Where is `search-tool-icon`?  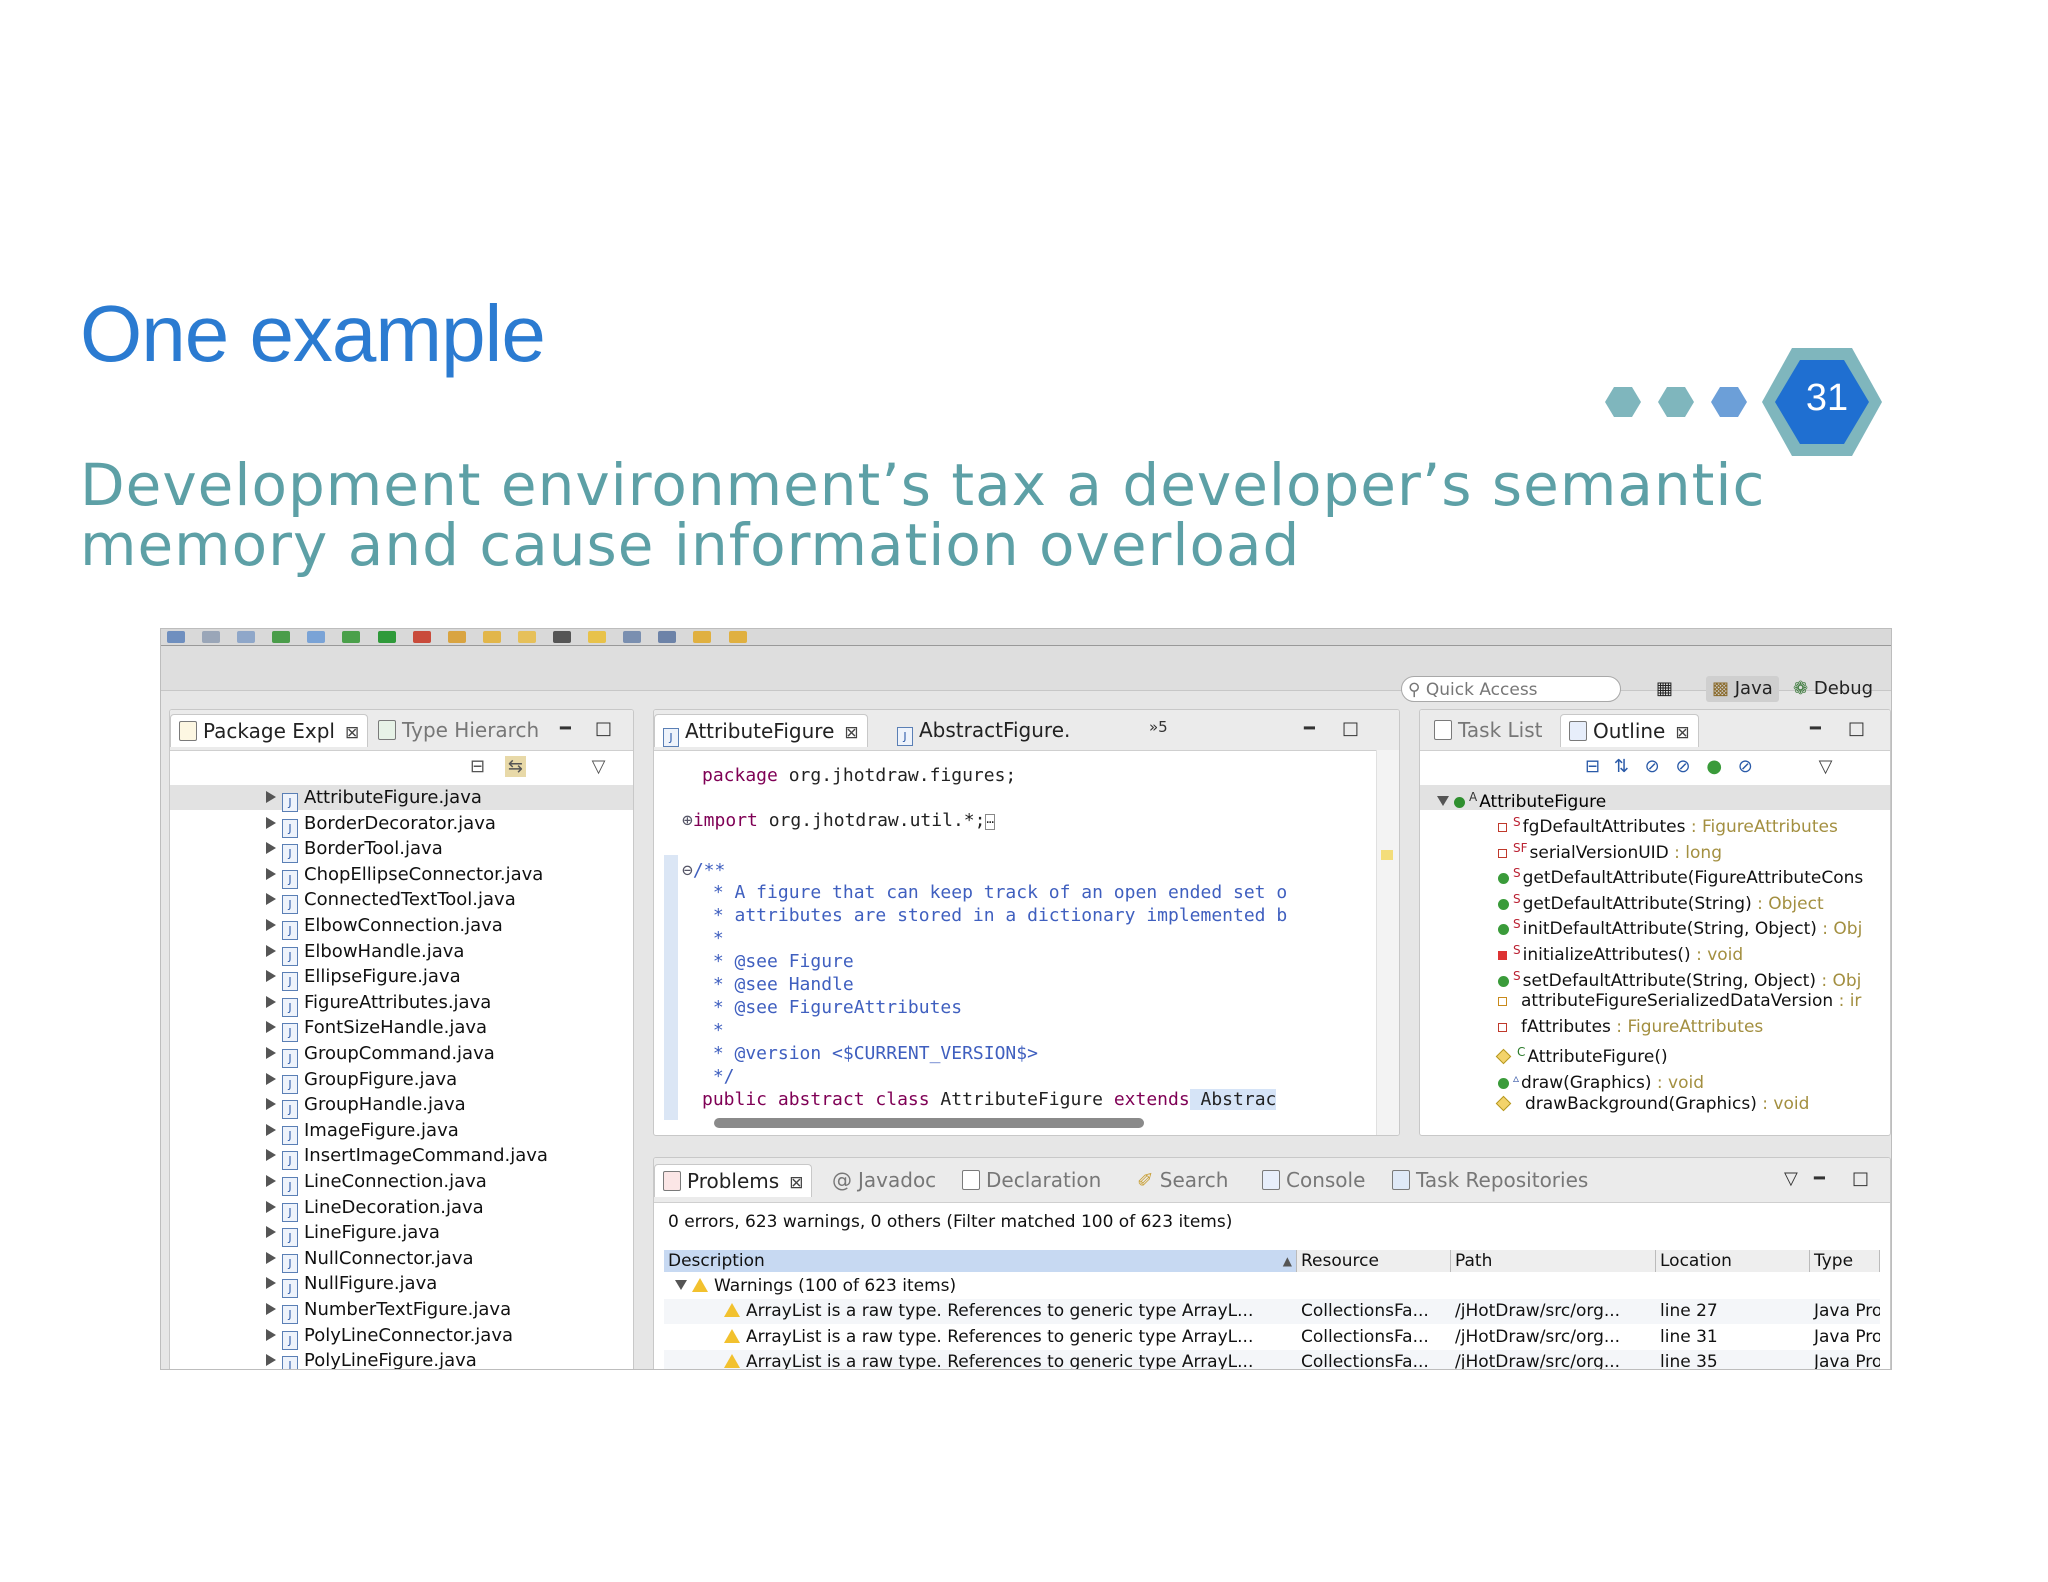 search-tool-icon is located at coordinates (316, 637).